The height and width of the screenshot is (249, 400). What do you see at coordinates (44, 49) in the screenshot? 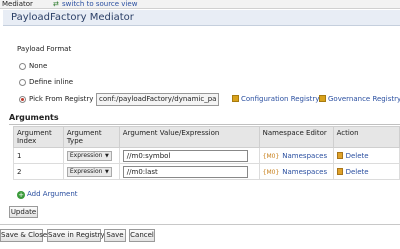
I see `payload-format-label: Payload Format` at bounding box center [44, 49].